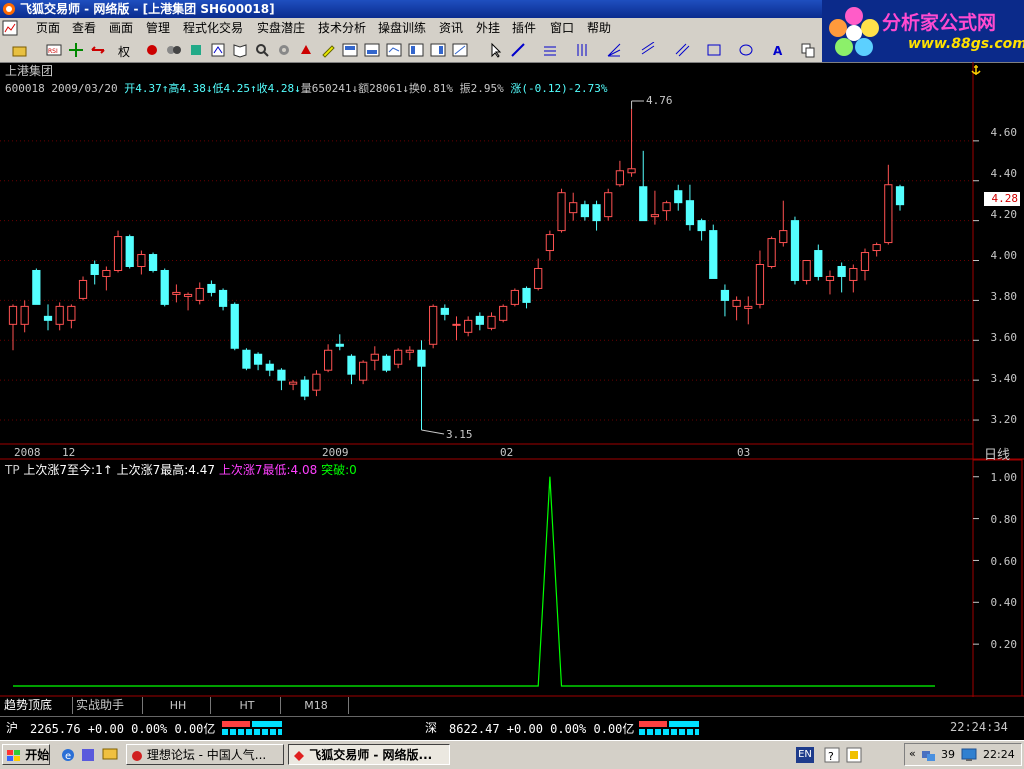 This screenshot has height=769, width=1024. Describe the element at coordinates (562, 28) in the screenshot. I see `menu-window: 窗口` at that location.